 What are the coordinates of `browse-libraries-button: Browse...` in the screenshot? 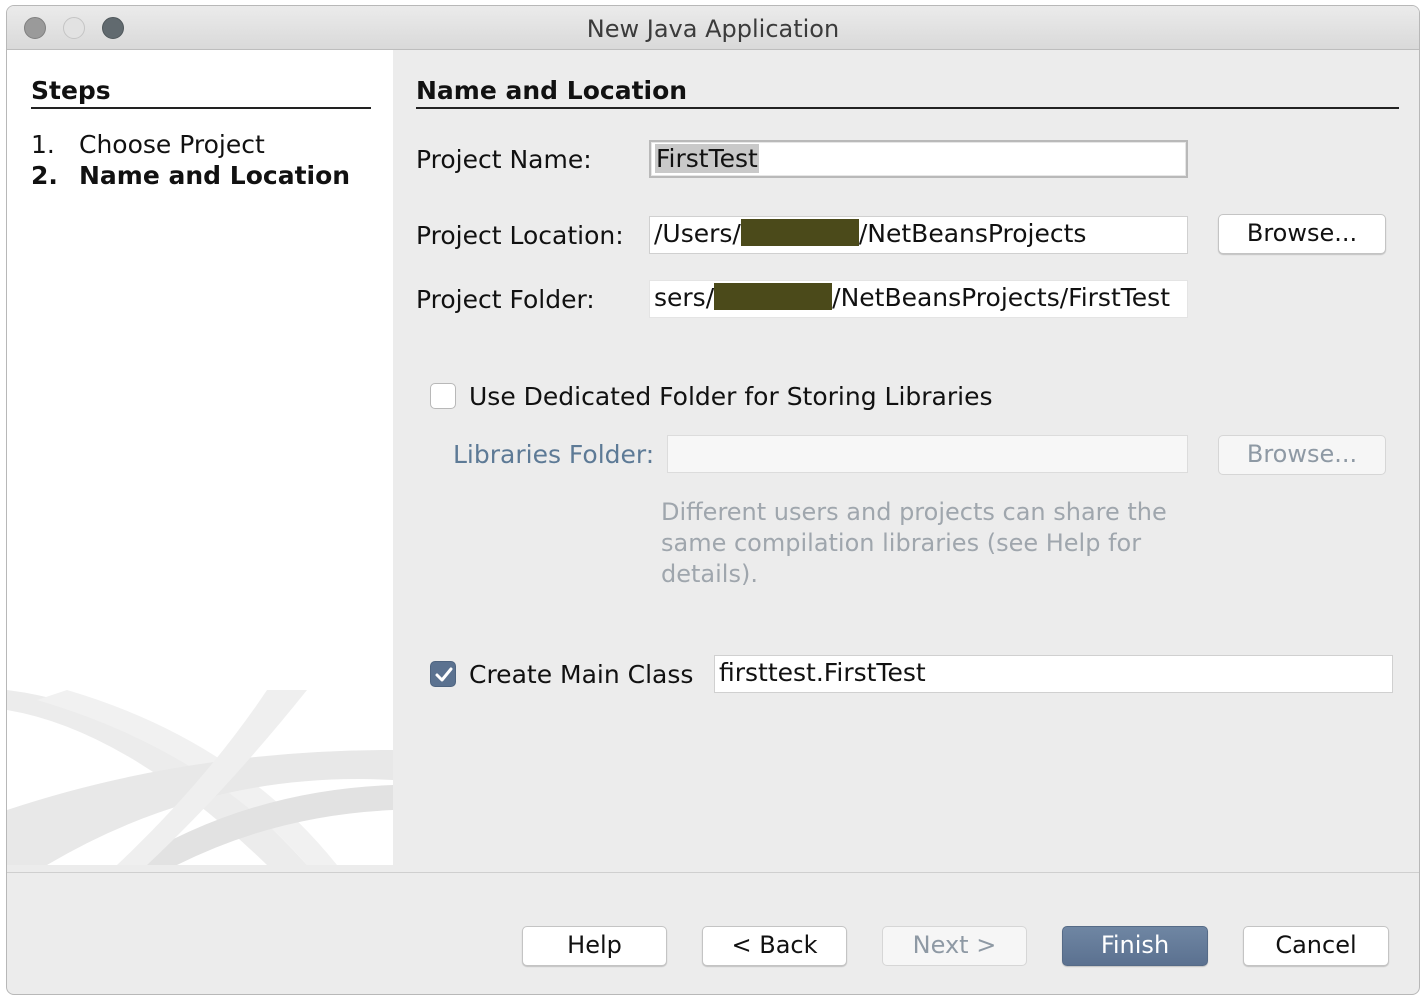 It's located at (1302, 455).